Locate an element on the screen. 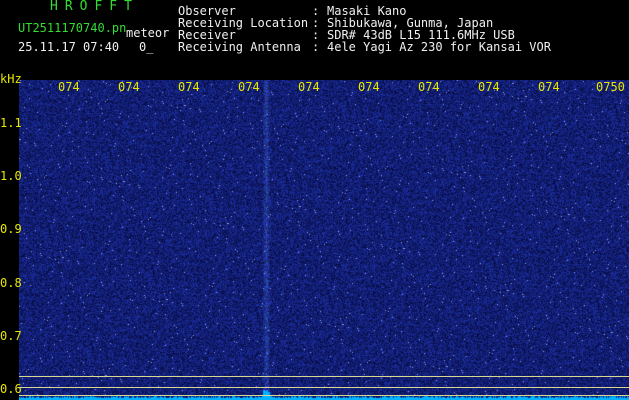 The height and width of the screenshot is (400, 629). count-label: 0_ is located at coordinates (146, 47).